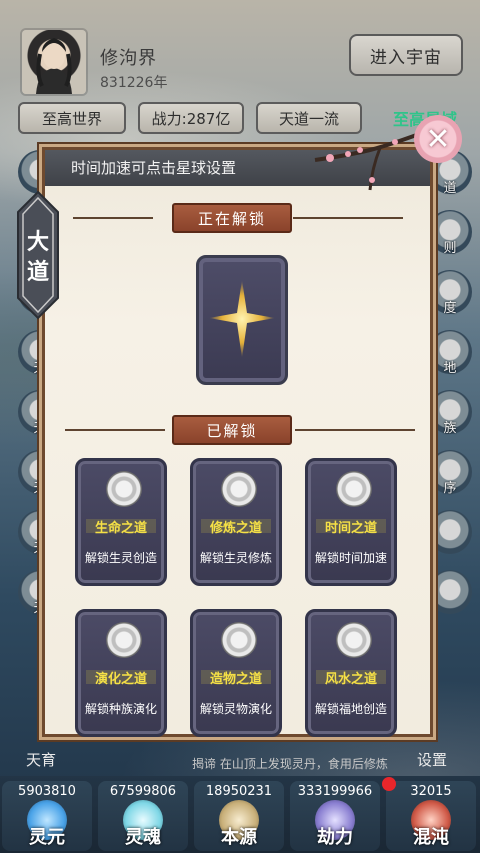 This screenshot has width=480, height=853. I want to click on card-life-dao: 生命之道 解锁生灵创造, so click(121, 522).